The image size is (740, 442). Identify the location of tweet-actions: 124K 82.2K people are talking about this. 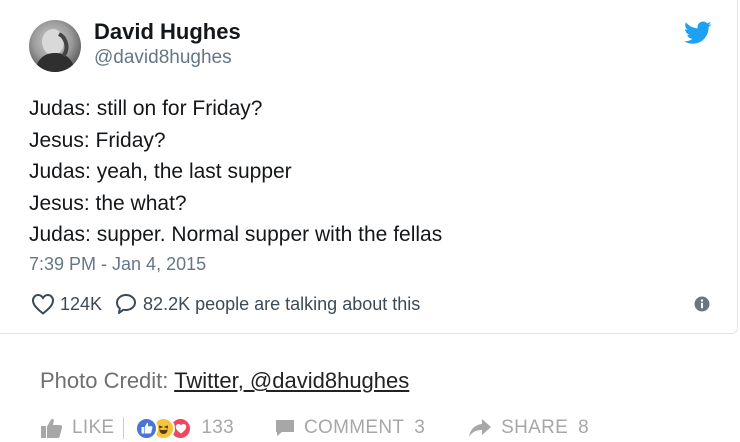
(225, 304).